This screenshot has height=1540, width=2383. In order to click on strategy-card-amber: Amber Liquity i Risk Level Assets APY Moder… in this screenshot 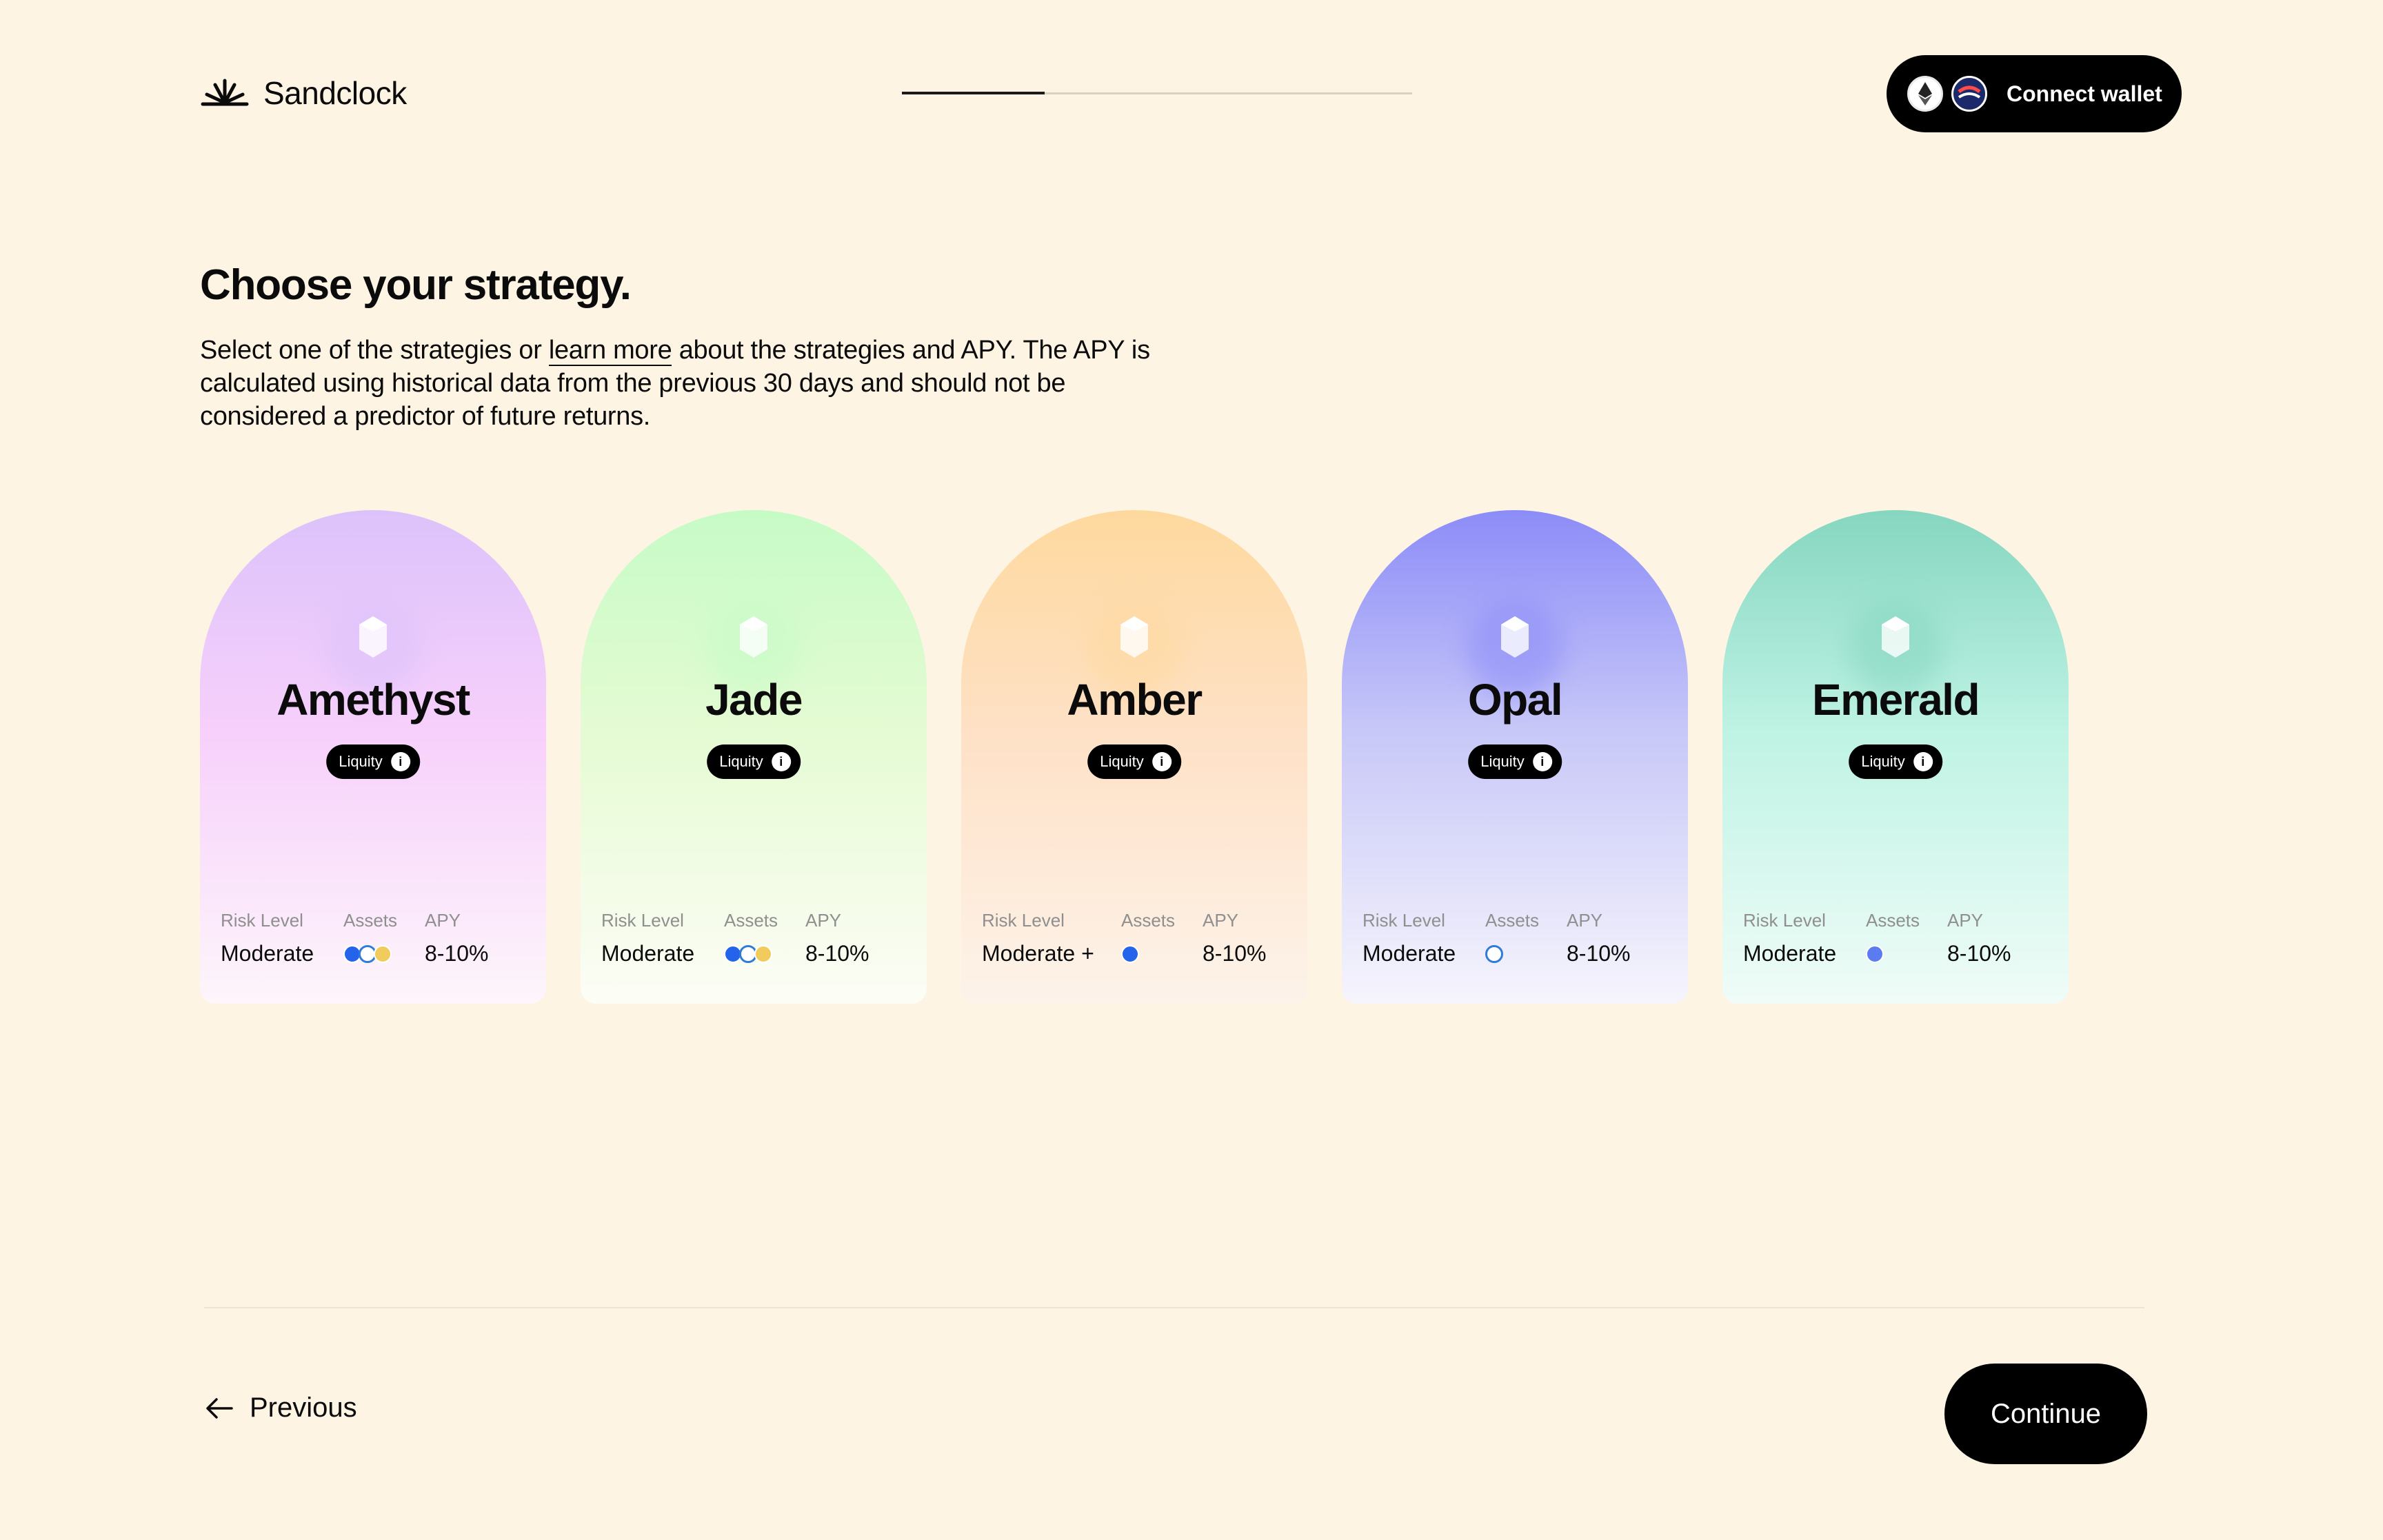, I will do `click(1134, 757)`.